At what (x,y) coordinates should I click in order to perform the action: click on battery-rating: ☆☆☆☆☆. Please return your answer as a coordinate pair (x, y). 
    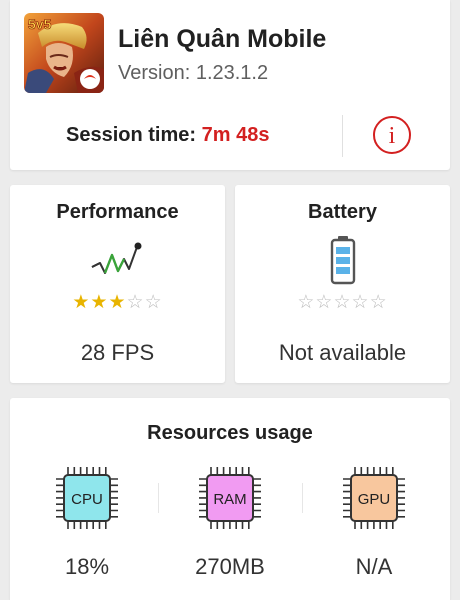
    Looking at the image, I should click on (342, 303).